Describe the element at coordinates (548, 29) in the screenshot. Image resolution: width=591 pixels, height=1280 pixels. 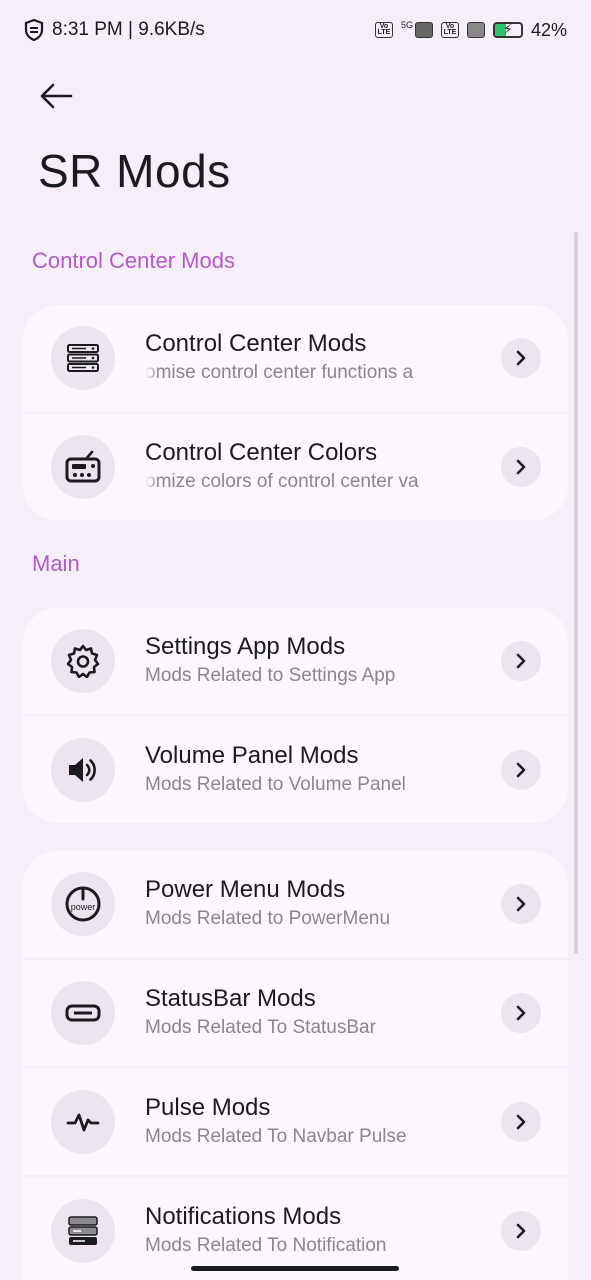
I see `battery-percent: 42%` at that location.